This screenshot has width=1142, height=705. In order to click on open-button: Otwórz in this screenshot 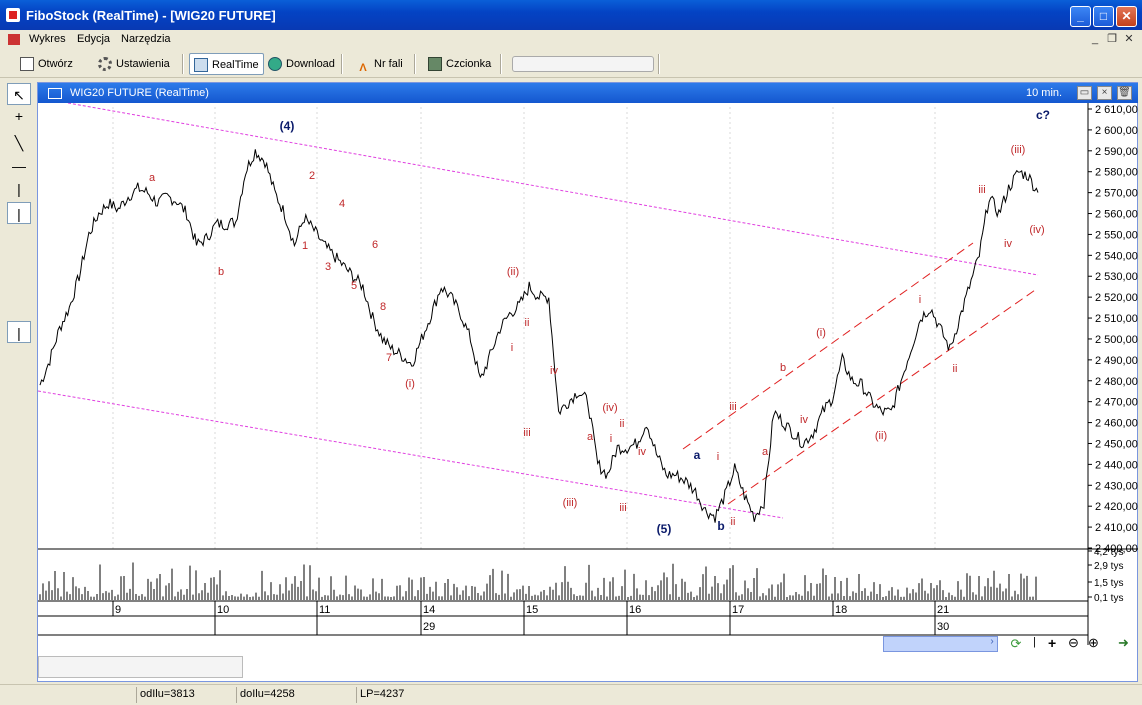, I will do `click(46, 64)`.